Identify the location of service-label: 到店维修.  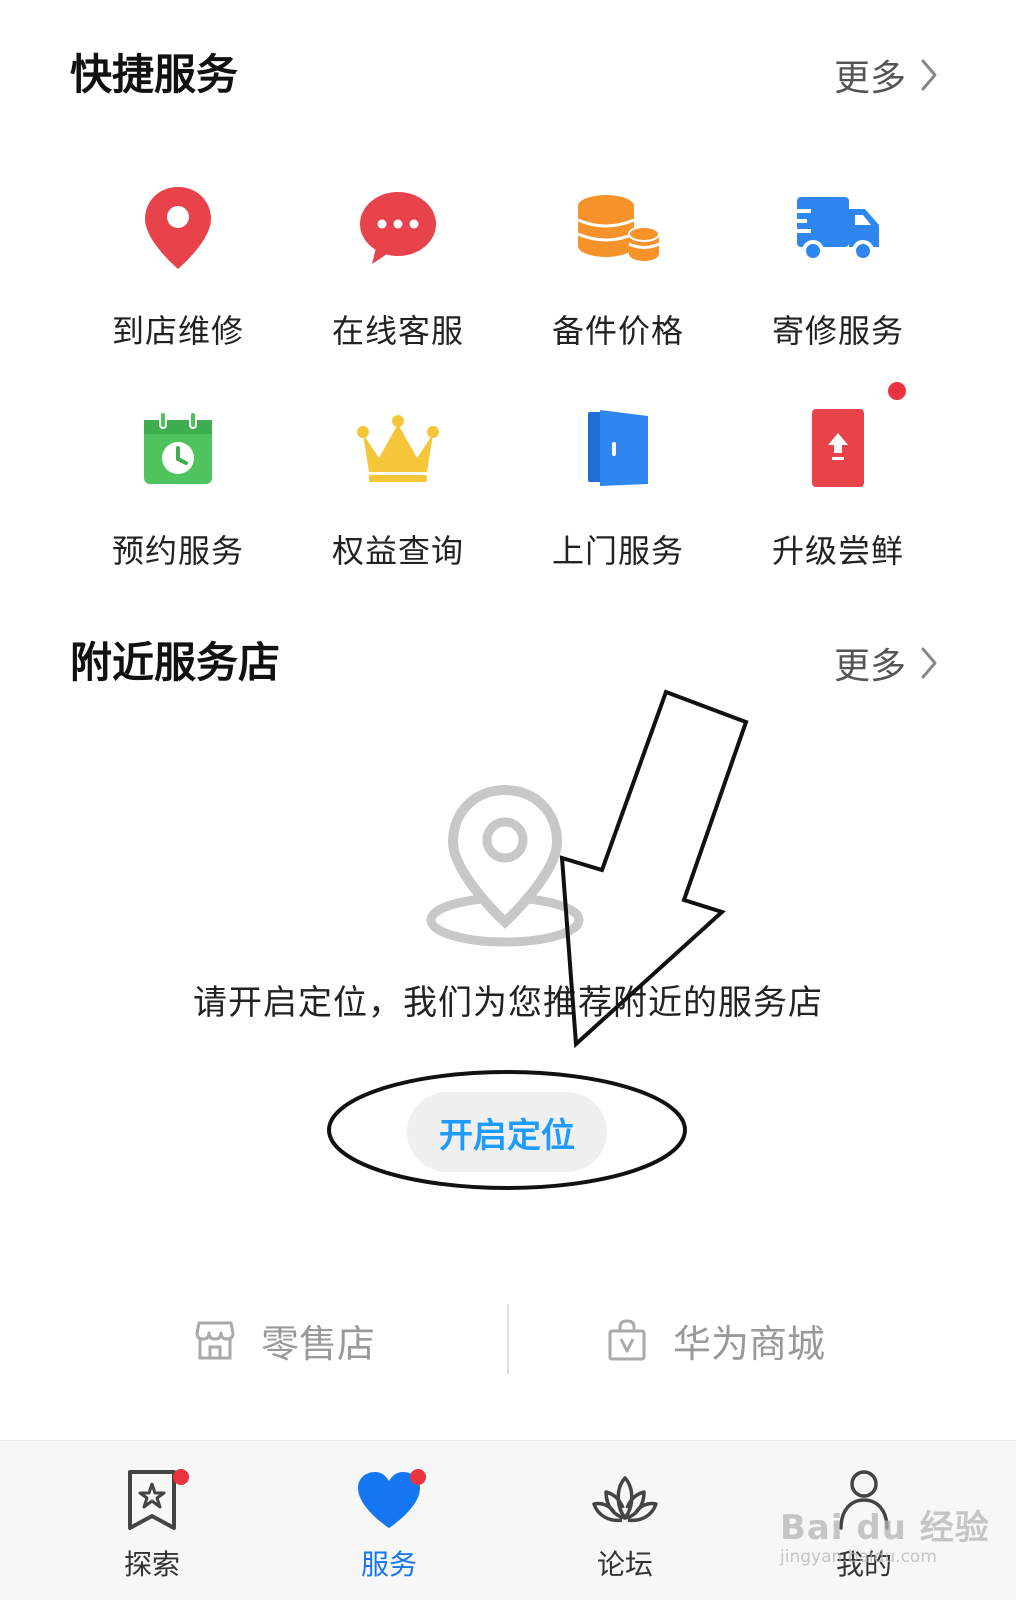
(177, 331).